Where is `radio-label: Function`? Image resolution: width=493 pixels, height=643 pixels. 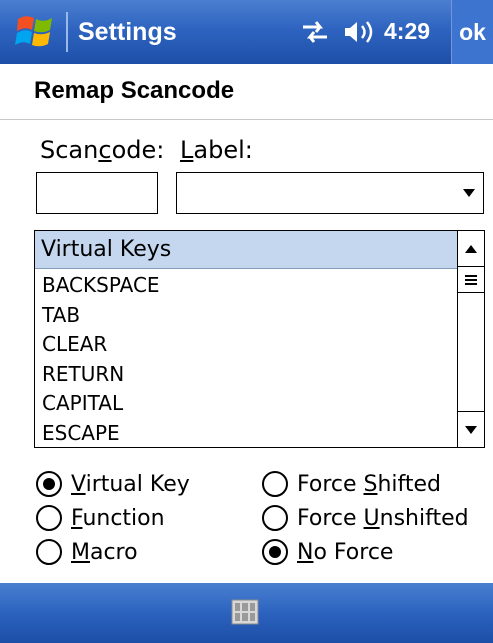 radio-label: Function is located at coordinates (118, 518).